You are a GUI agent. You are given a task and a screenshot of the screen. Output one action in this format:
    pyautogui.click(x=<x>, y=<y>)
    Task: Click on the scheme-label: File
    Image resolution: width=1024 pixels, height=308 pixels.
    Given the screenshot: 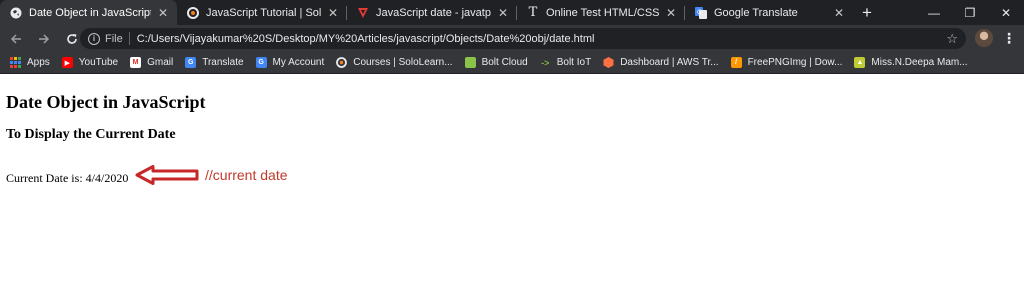 What is the action you would take?
    pyautogui.click(x=114, y=38)
    